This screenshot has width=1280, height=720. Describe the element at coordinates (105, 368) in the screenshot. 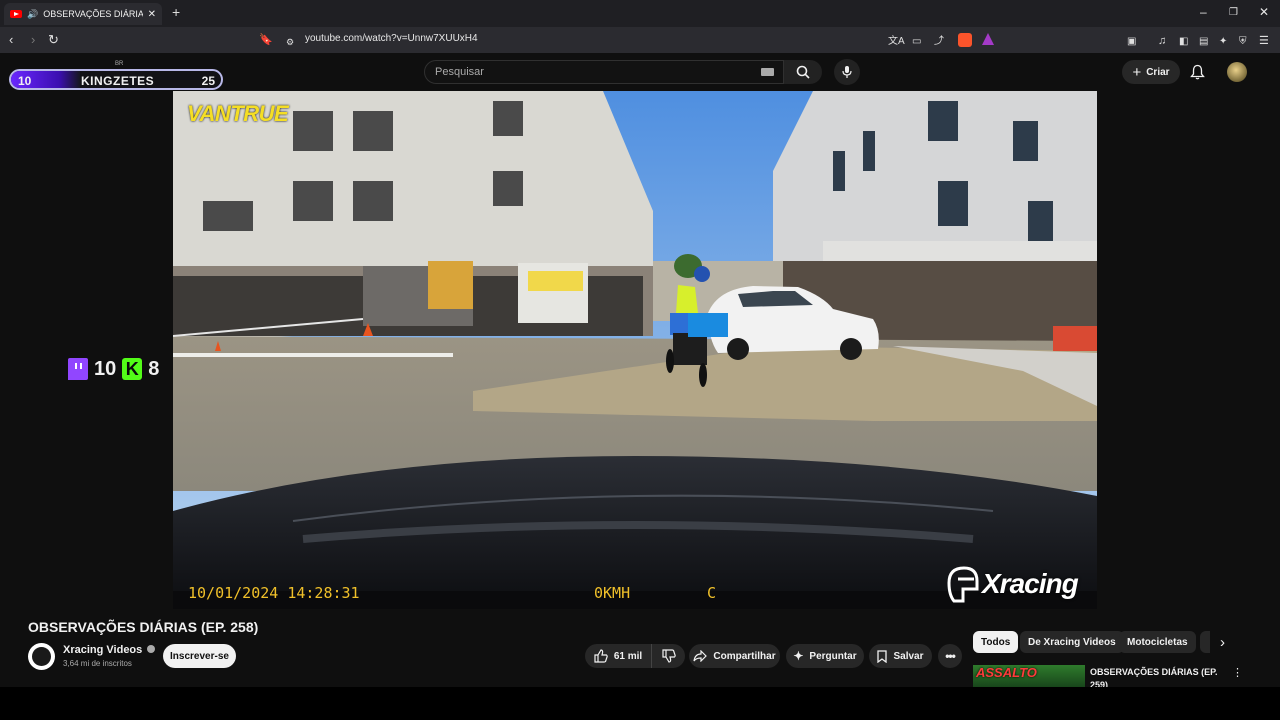

I see `twitch-count: 10` at that location.